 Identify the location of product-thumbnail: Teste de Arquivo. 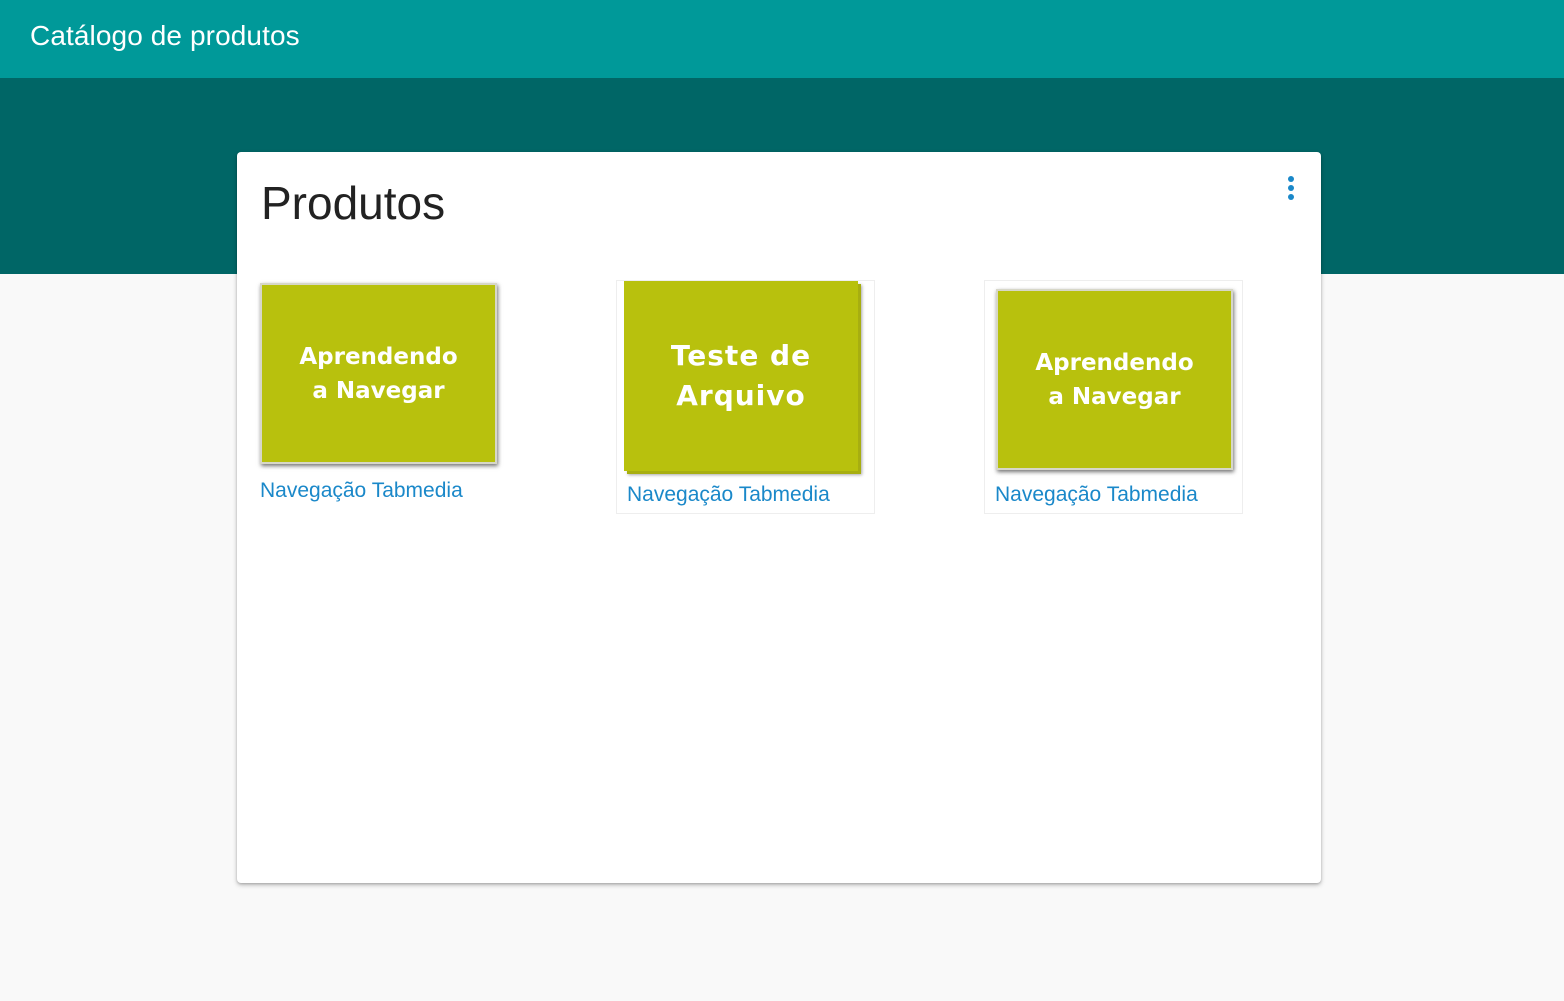
(741, 376).